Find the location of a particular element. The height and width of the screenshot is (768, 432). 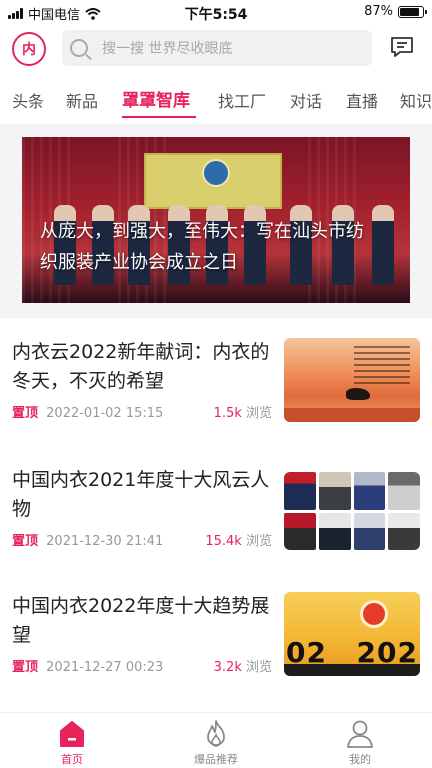

article-views: 15.4k 浏览 is located at coordinates (238, 539).